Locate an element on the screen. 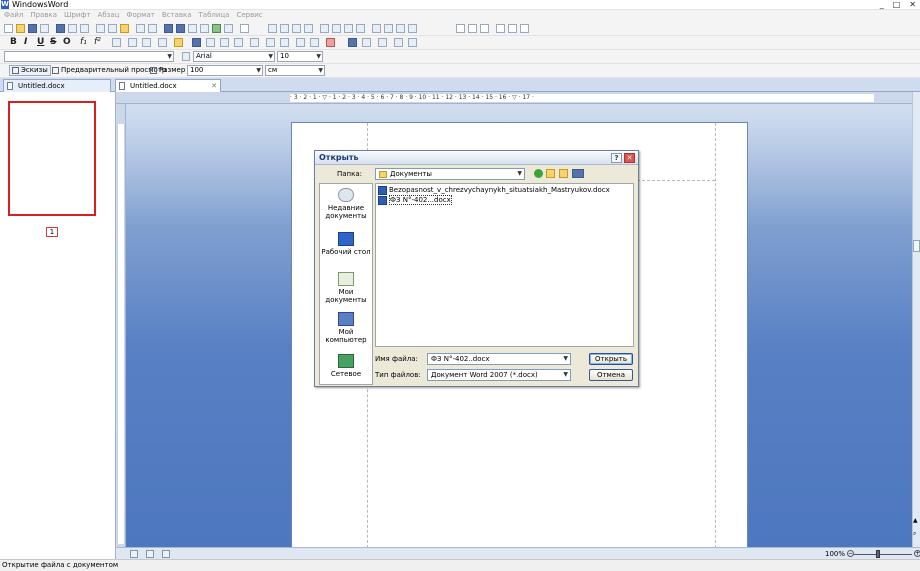  scroll-thumb is located at coordinates (916, 246).